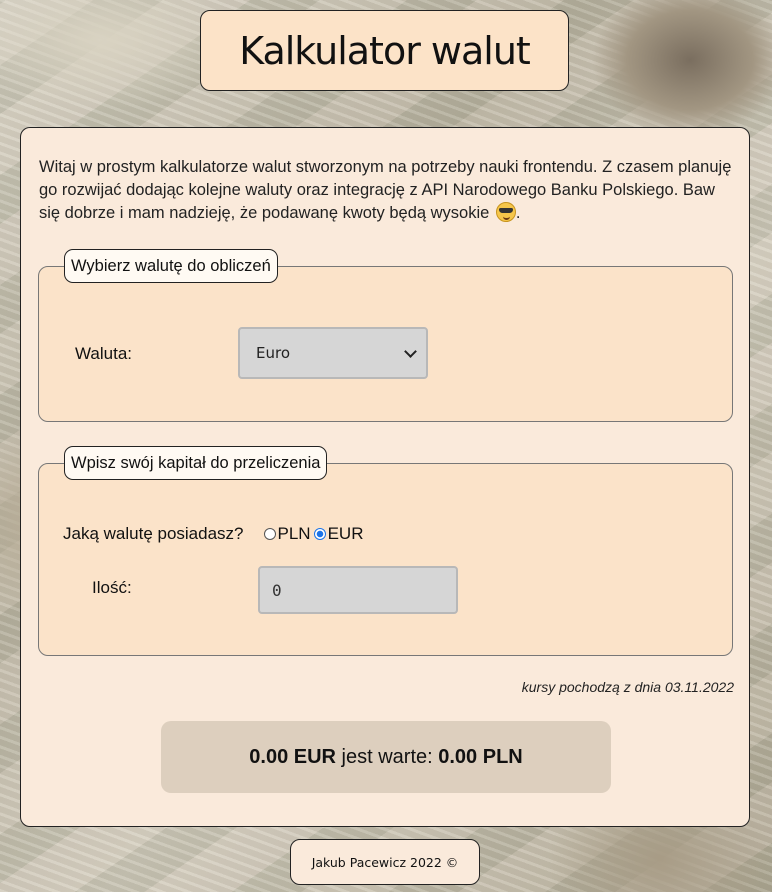 The width and height of the screenshot is (772, 892). I want to click on radio-eur, so click(319, 534).